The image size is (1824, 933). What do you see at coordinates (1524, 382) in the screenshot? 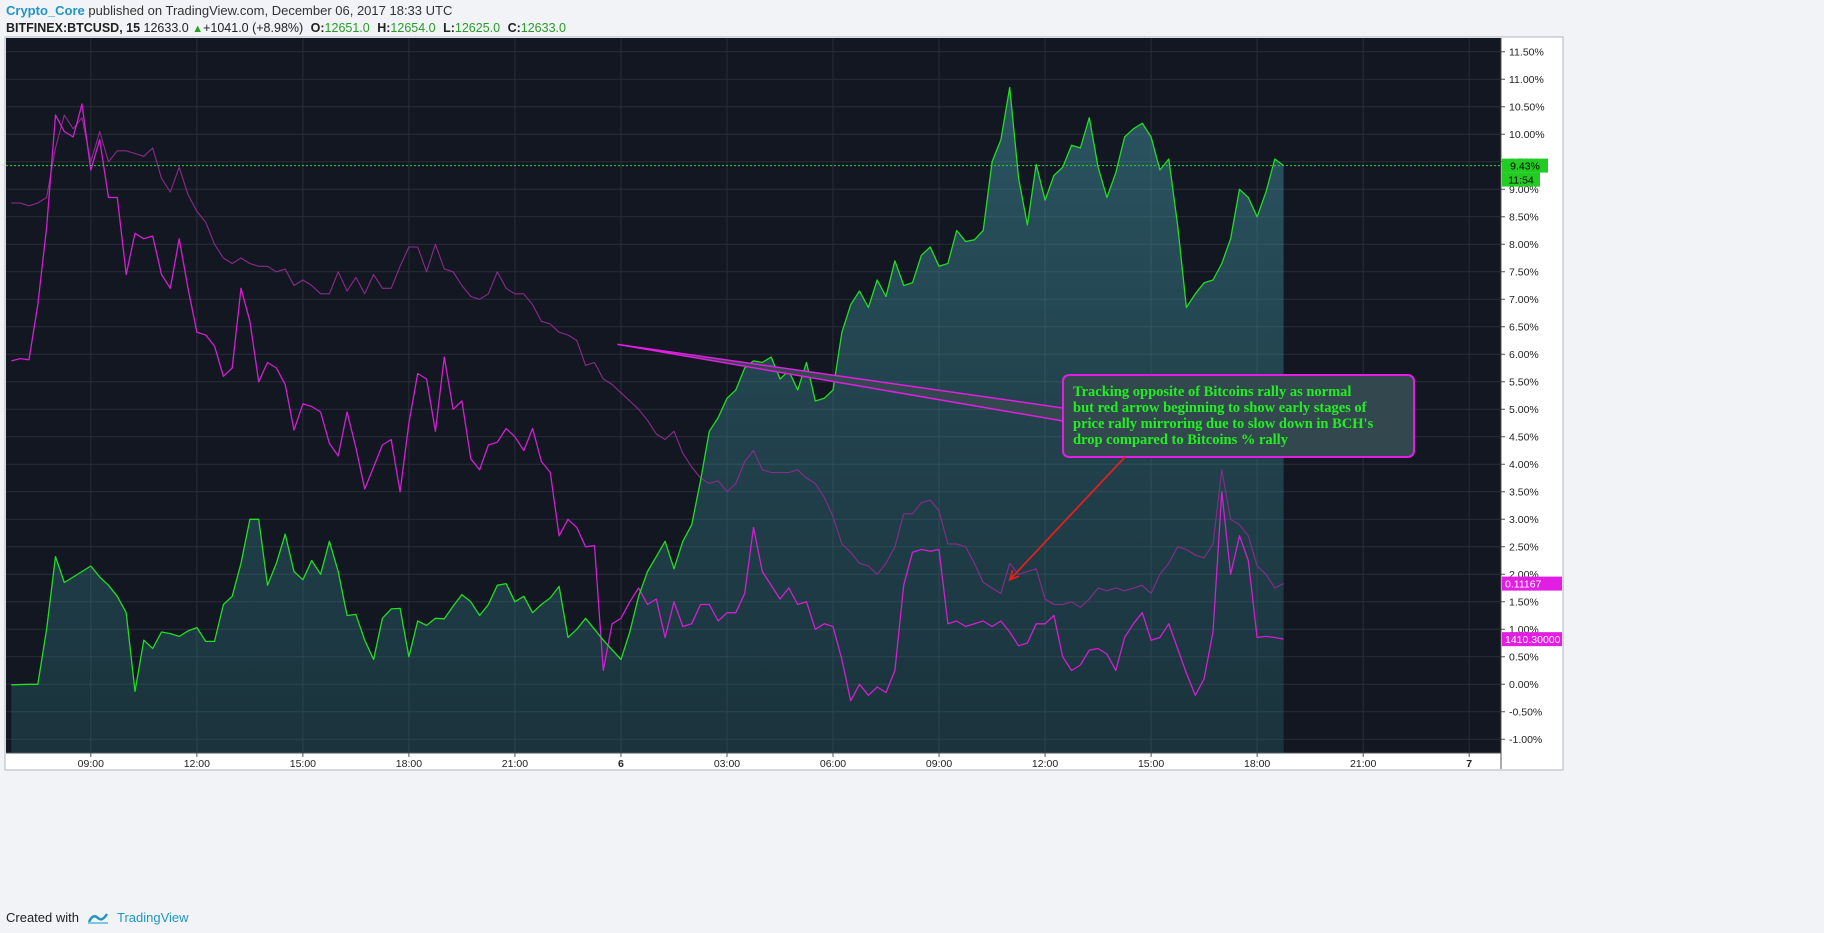
I see `y-tick-label: 5.50%` at bounding box center [1524, 382].